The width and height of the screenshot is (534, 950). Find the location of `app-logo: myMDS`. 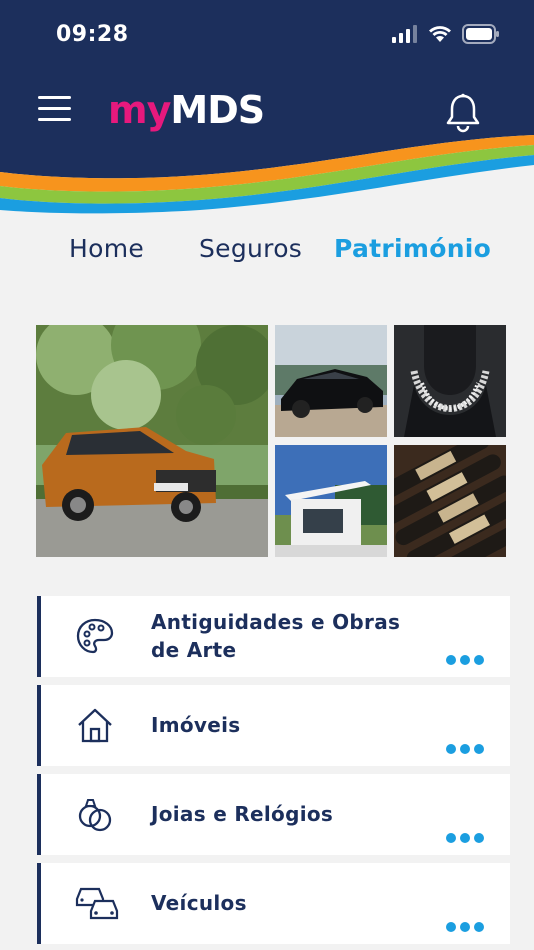

app-logo: myMDS is located at coordinates (186, 110).